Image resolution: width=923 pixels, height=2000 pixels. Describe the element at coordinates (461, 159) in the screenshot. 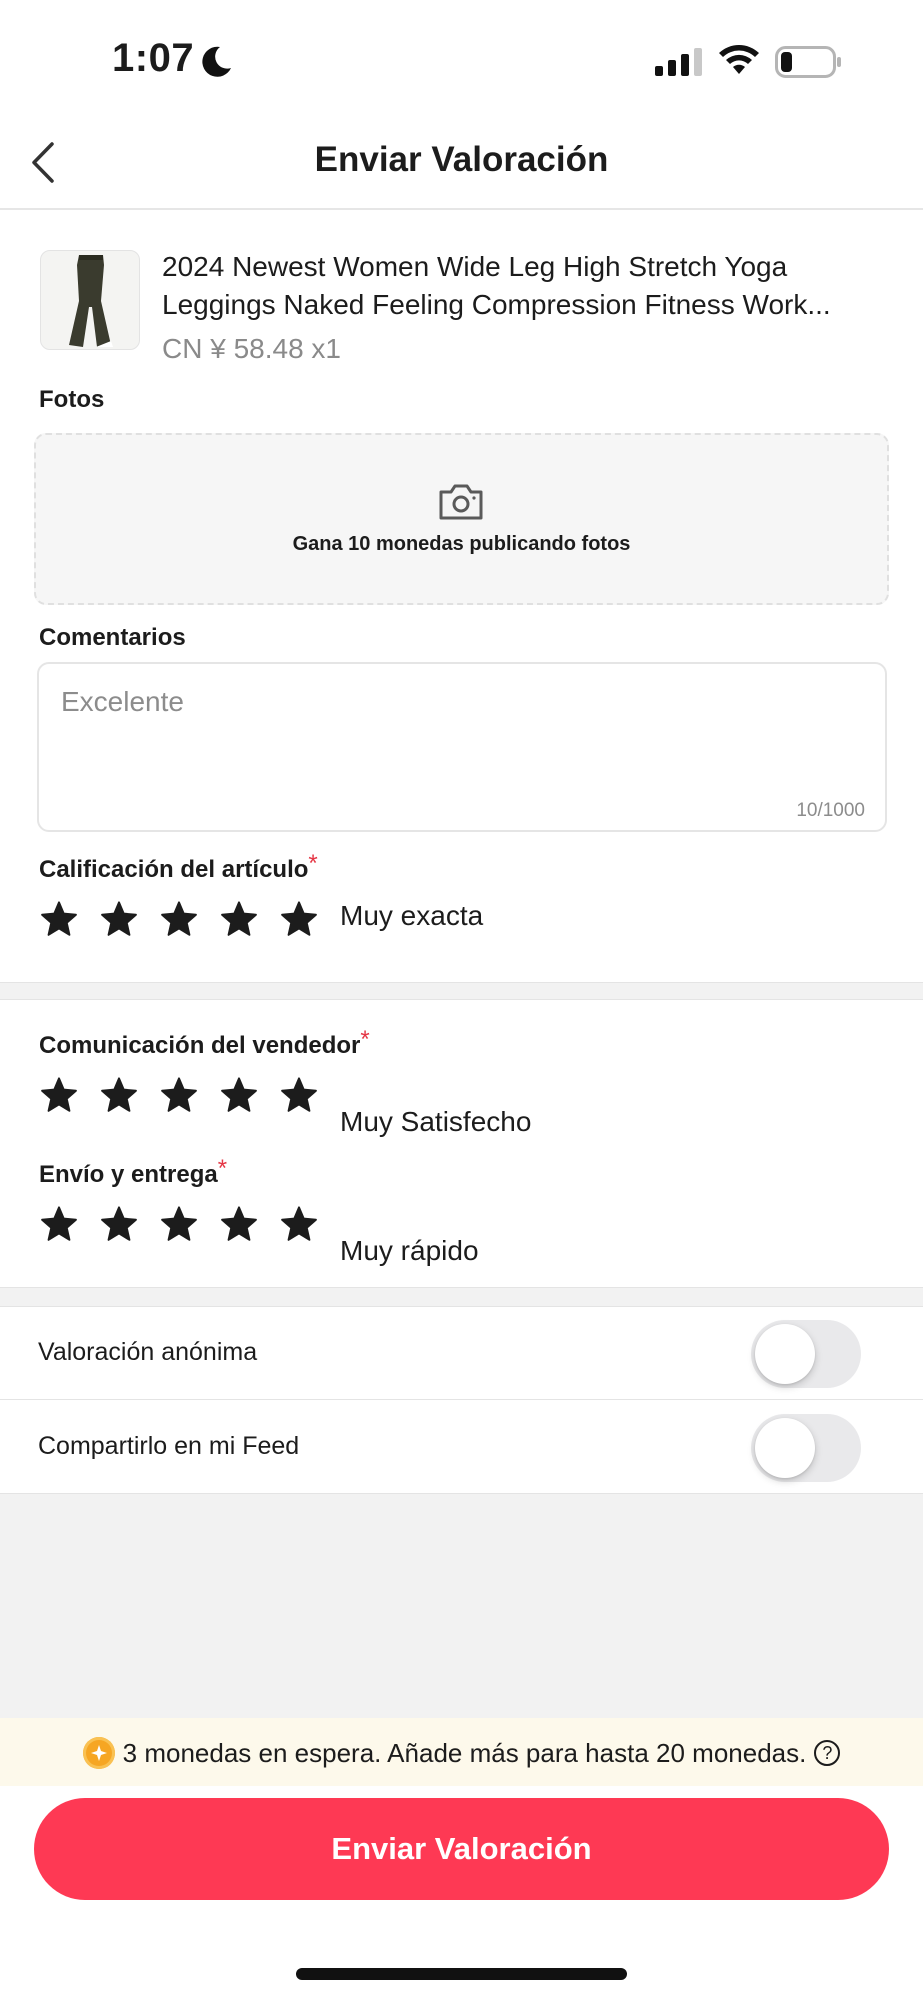

I see `page-title: Enviar Valoración` at that location.